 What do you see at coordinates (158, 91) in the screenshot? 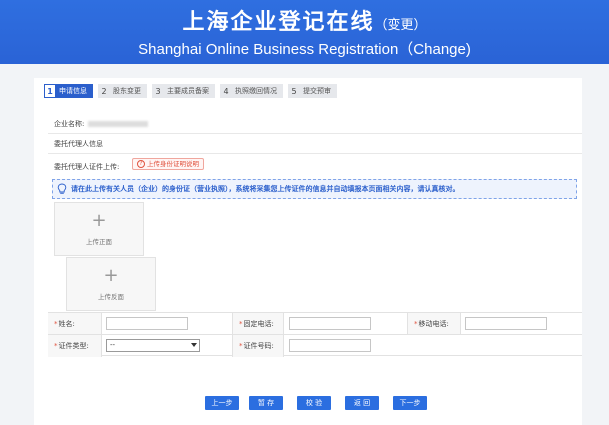
I see `step-number: 3` at bounding box center [158, 91].